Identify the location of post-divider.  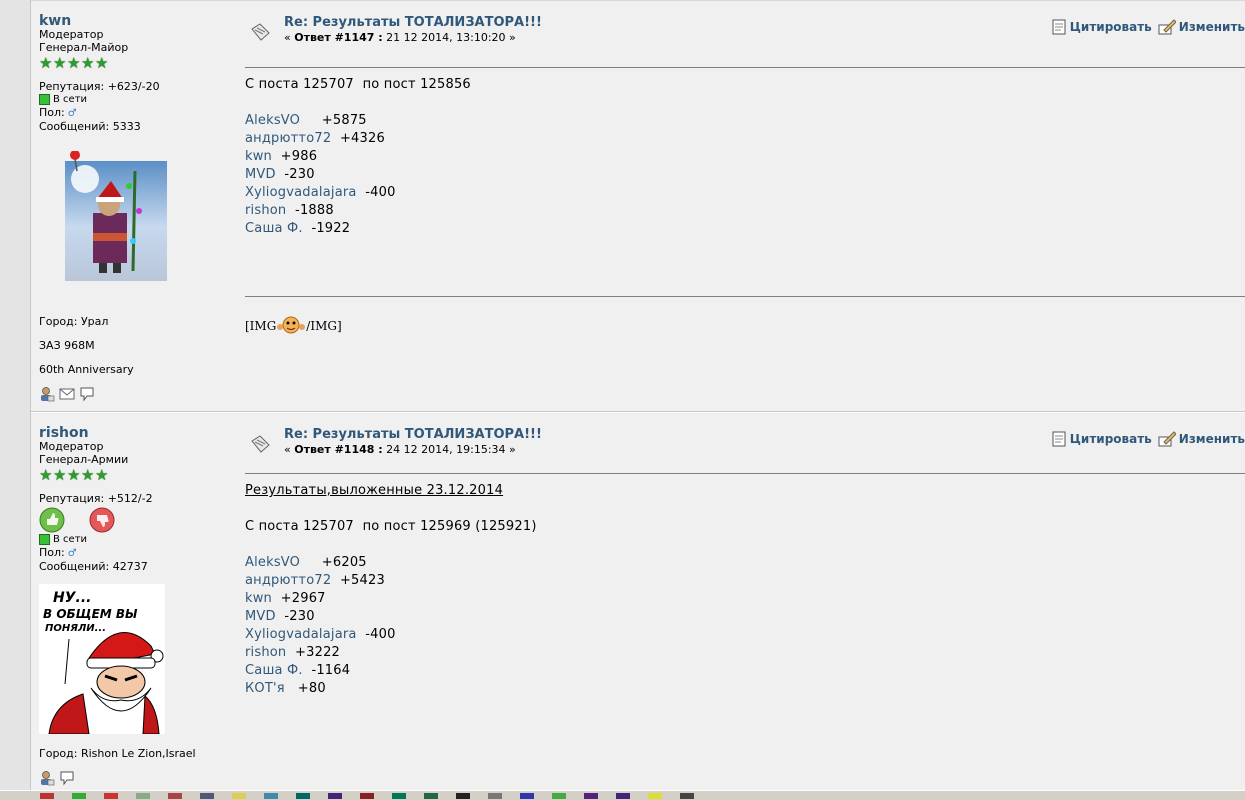
(745, 67).